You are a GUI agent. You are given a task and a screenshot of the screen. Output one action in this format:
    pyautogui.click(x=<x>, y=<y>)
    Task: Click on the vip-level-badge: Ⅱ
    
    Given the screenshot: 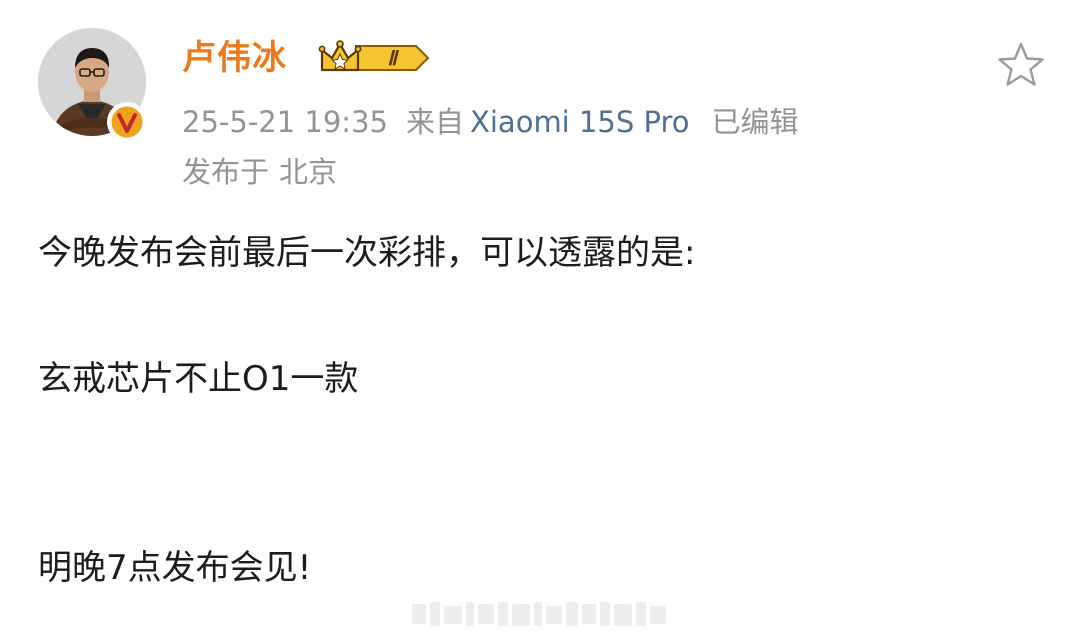 What is the action you would take?
    pyautogui.click(x=374, y=58)
    